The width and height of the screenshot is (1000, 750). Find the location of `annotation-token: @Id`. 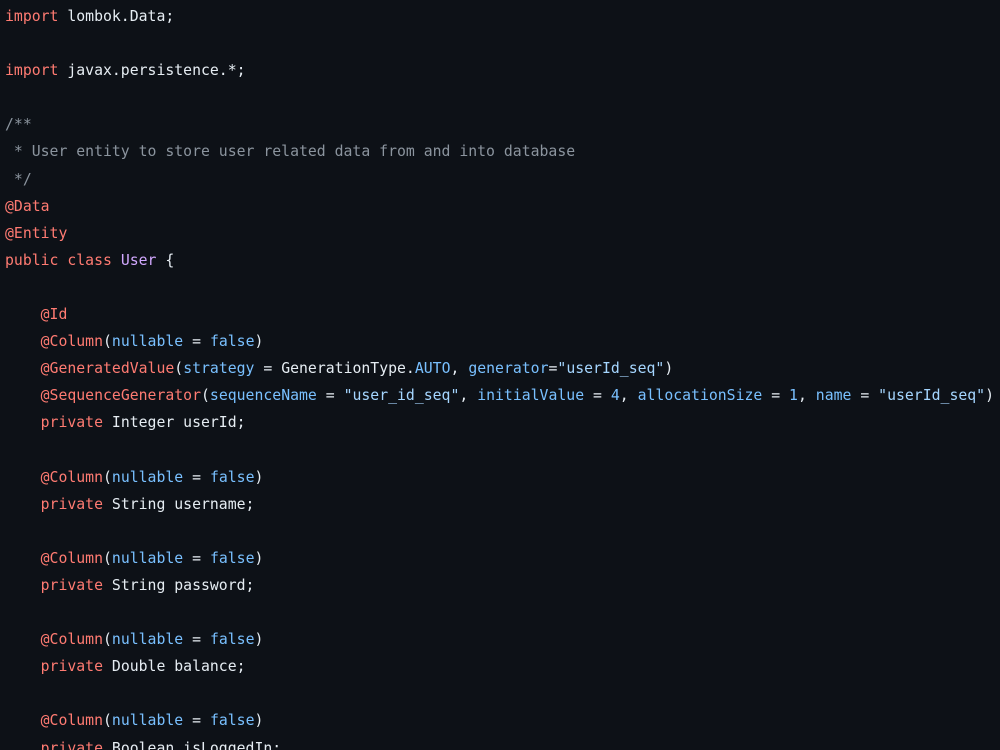

annotation-token: @Id is located at coordinates (54, 315).